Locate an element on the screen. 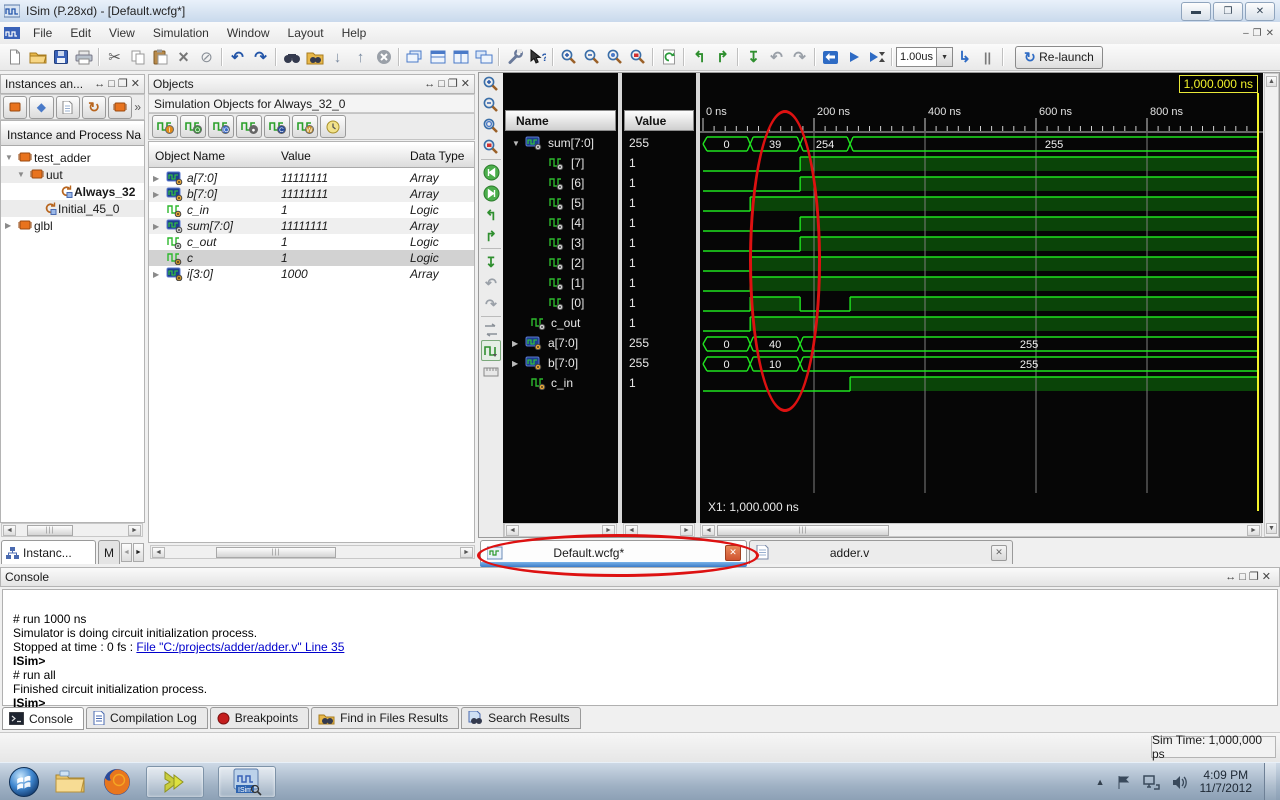  wave-signal-name-row: c_in is located at coordinates (560, 383).